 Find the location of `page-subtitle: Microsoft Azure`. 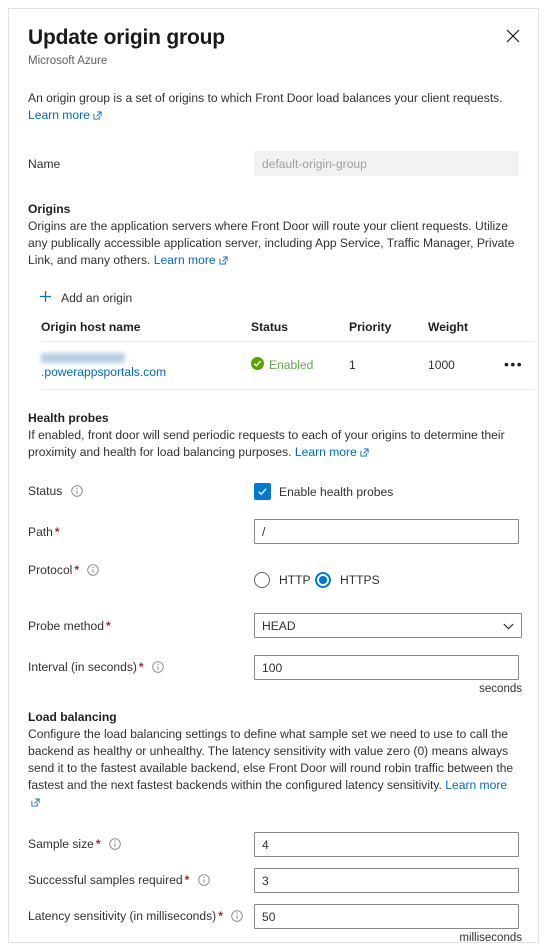

page-subtitle: Microsoft Azure is located at coordinates (68, 61).